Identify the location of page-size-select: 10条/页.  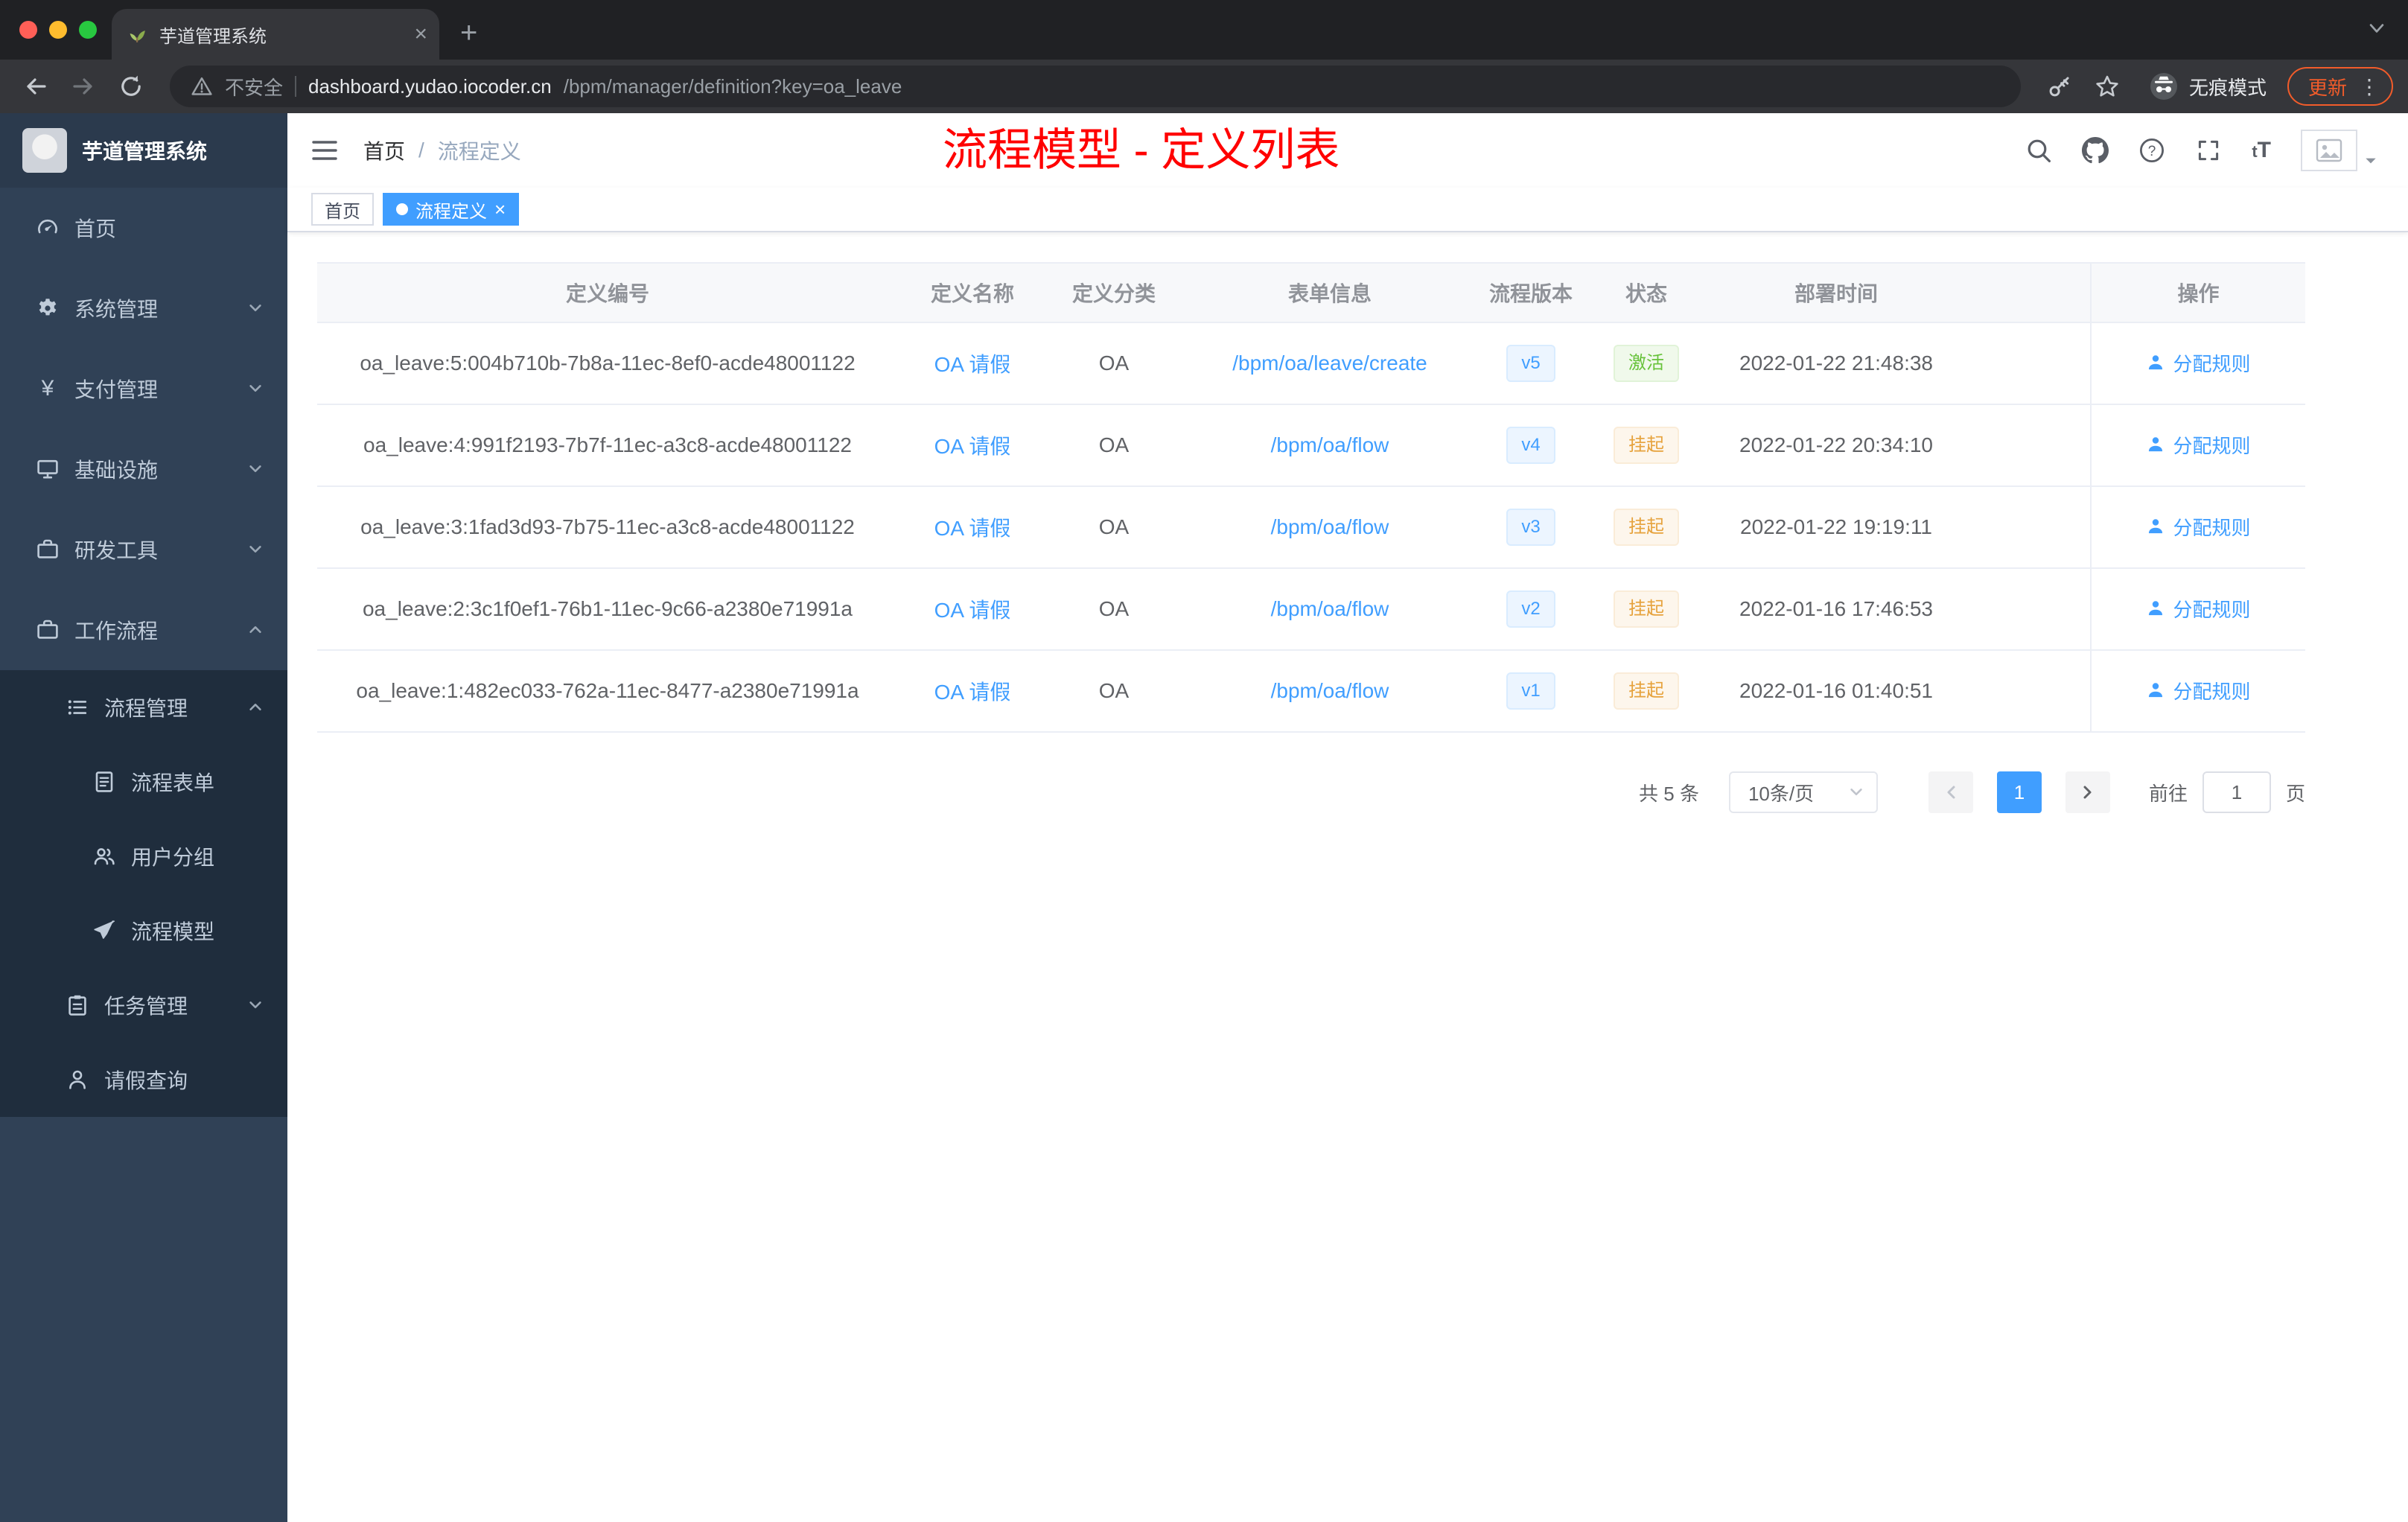
(1803, 792).